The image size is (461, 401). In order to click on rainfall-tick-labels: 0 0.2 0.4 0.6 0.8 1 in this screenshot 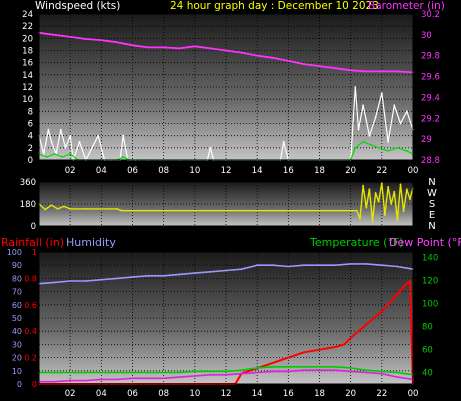, I will do `click(30, 318)`.